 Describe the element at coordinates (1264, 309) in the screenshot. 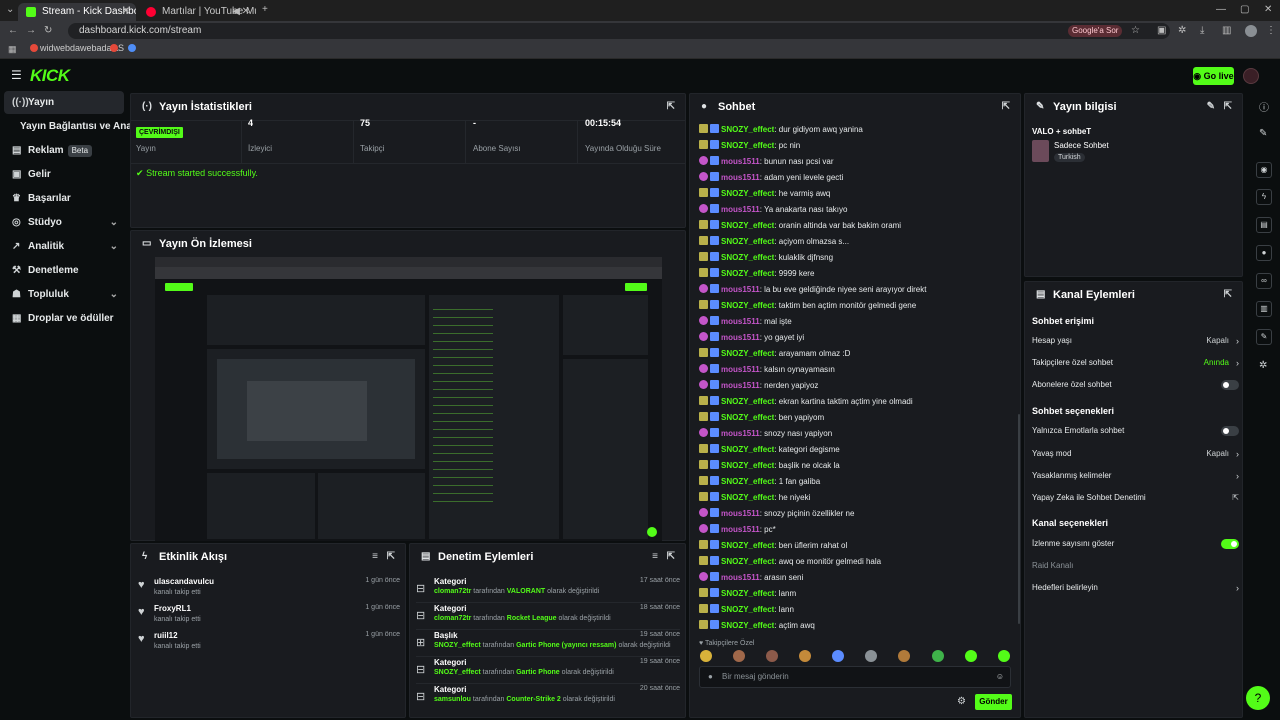

I see `rail-server-icon: ▥` at that location.